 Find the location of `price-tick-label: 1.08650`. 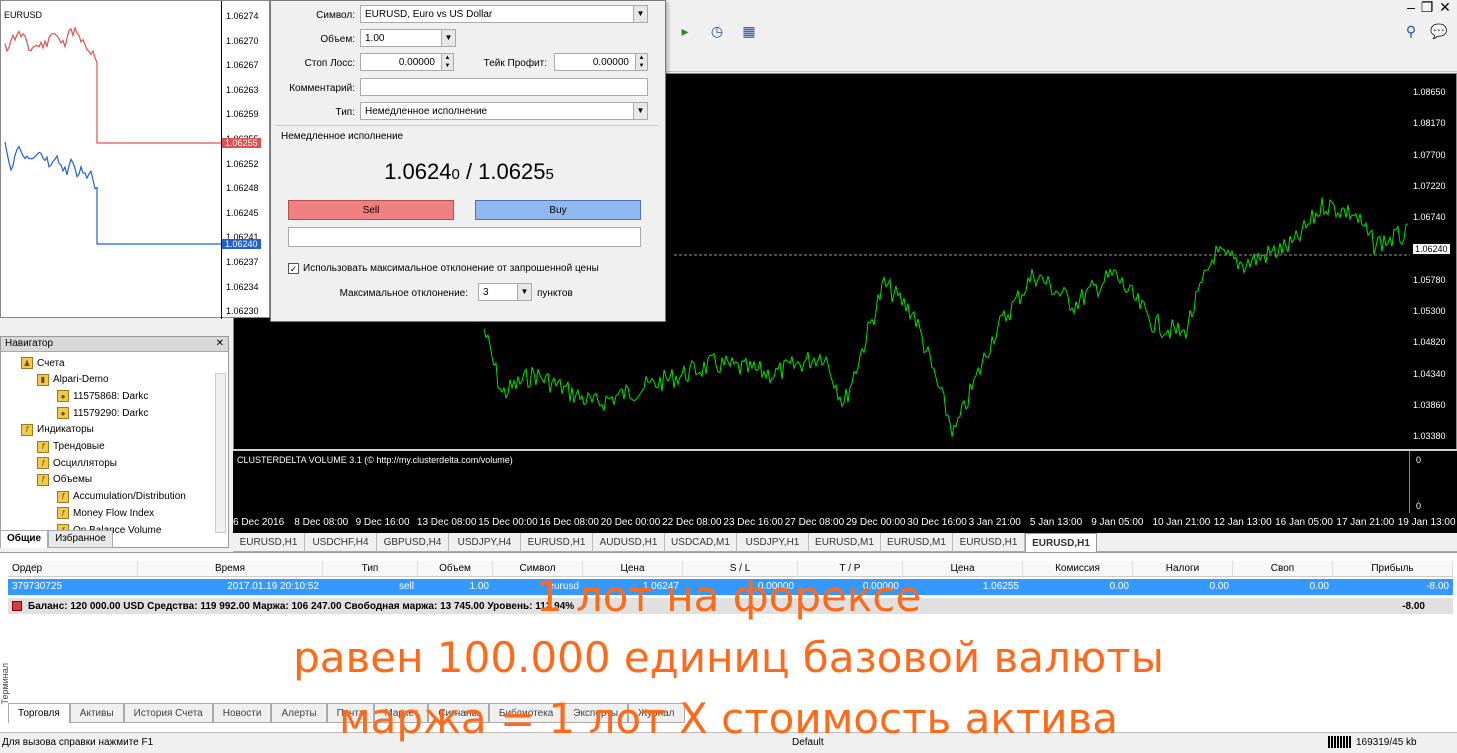

price-tick-label: 1.08650 is located at coordinates (1429, 92).